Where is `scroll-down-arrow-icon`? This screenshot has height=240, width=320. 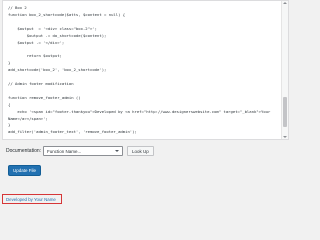 scroll-down-arrow-icon is located at coordinates (285, 137).